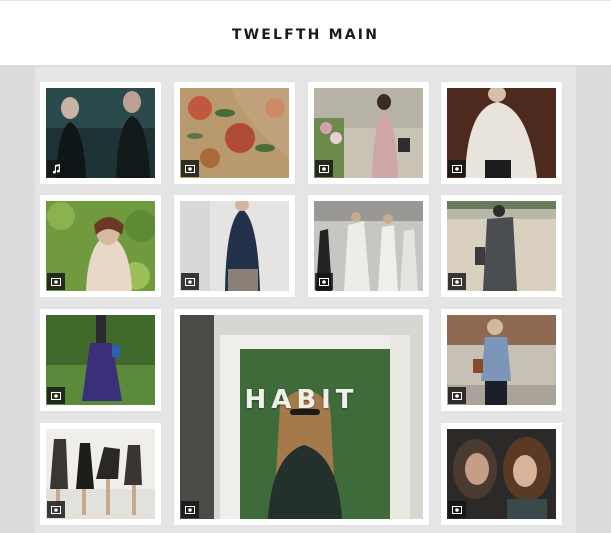 This screenshot has height=533, width=611. I want to click on site-title: TWELFTH MAIN, so click(305, 35).